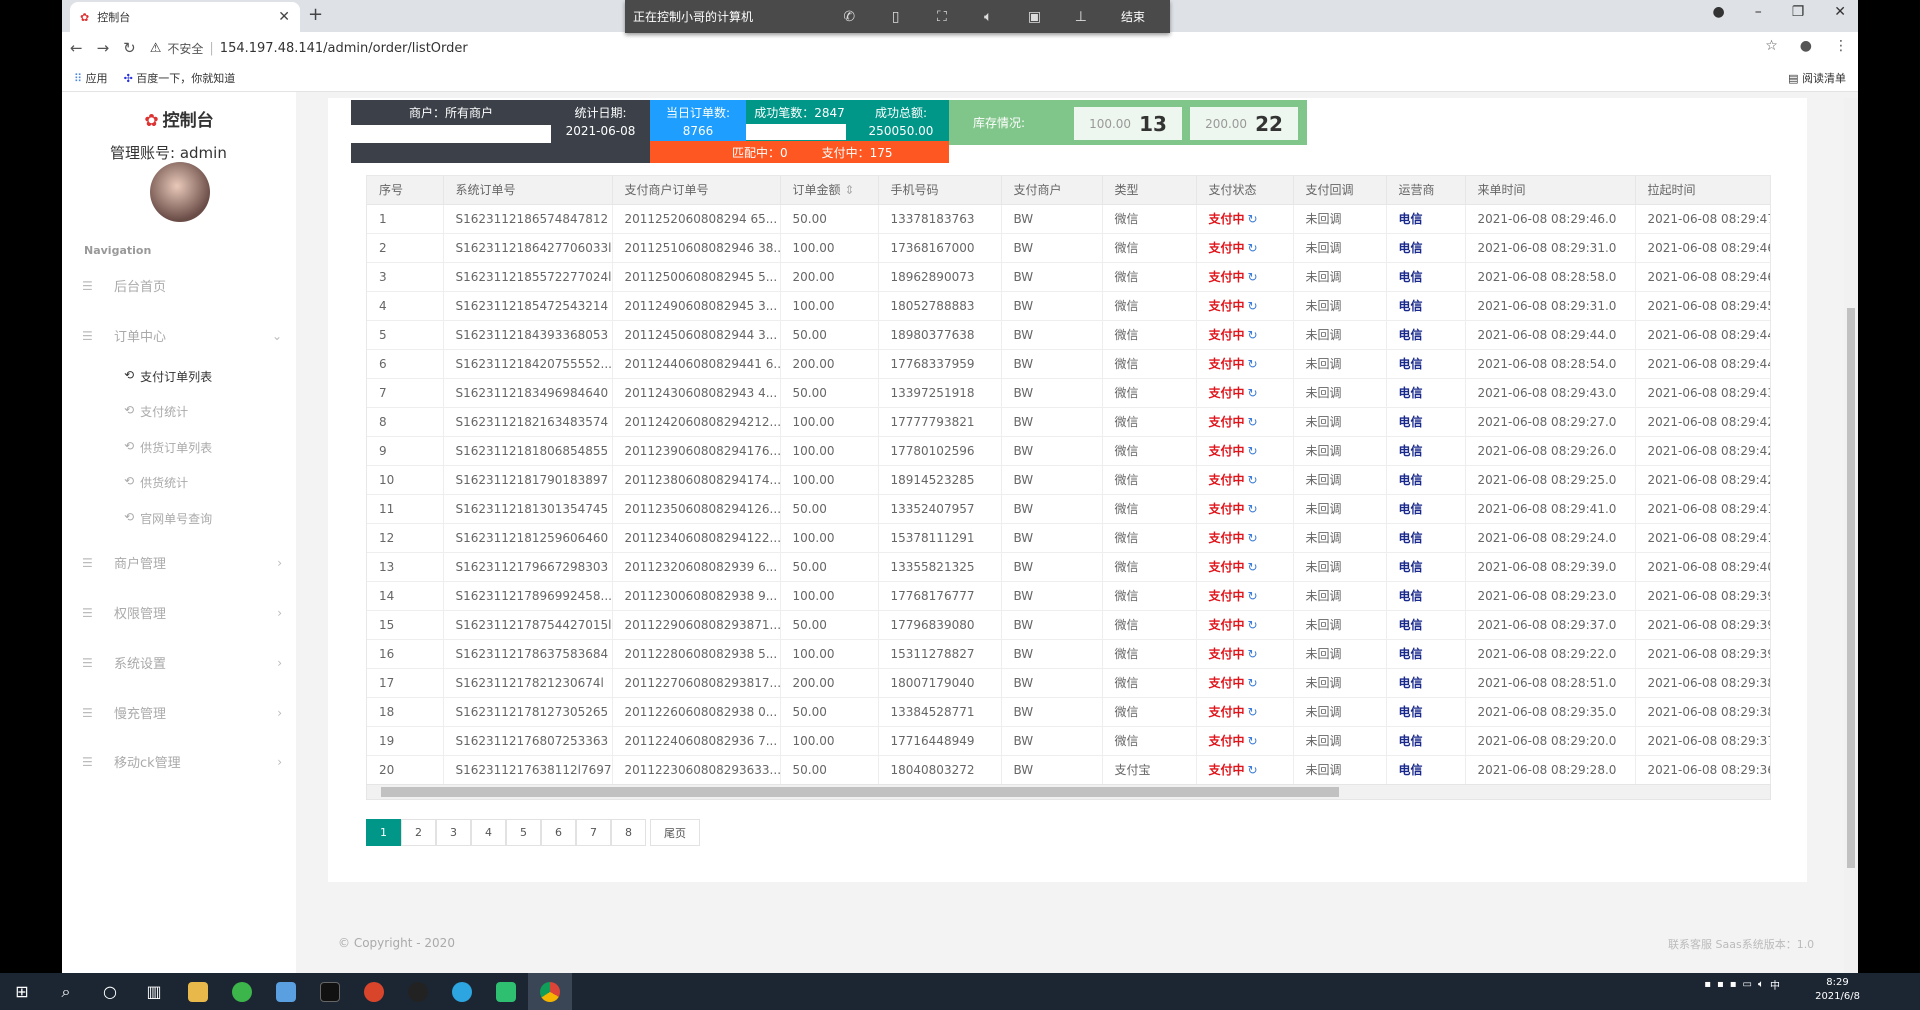  Describe the element at coordinates (1841, 46) in the screenshot. I see `menu-icon: ⋮` at that location.